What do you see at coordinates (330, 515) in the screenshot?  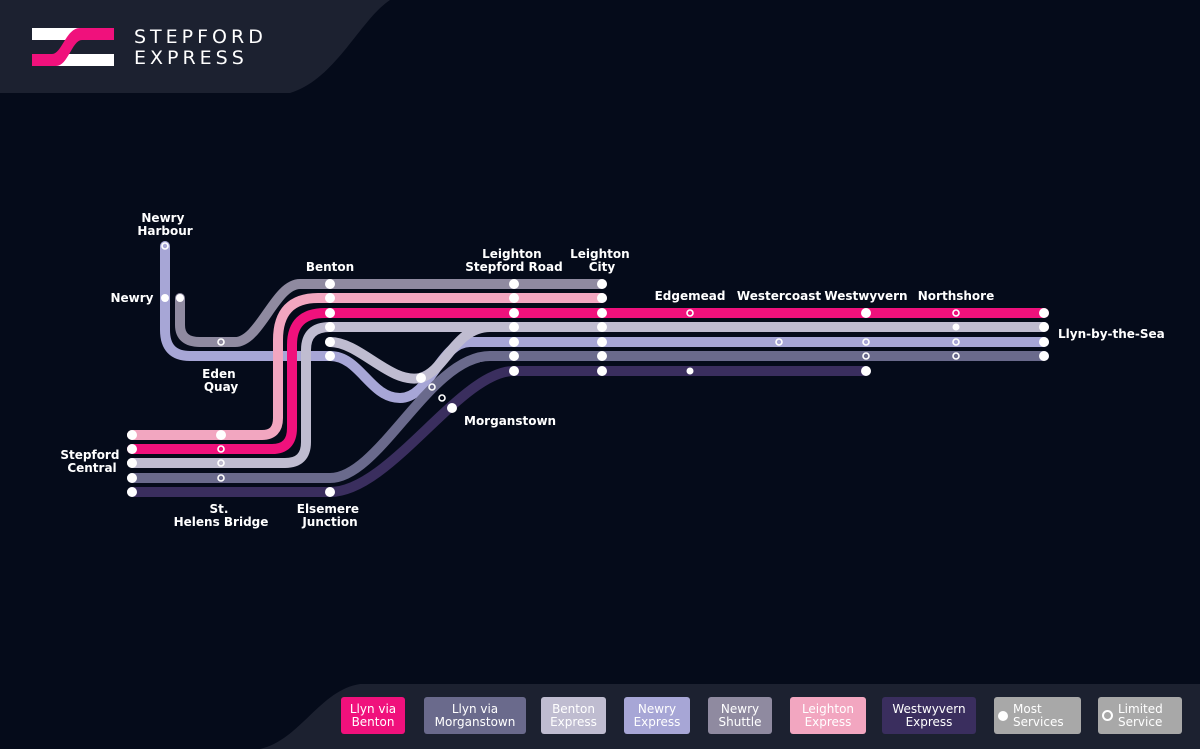 I see `station-label-elsemere-junction: Elsemere Junction` at bounding box center [330, 515].